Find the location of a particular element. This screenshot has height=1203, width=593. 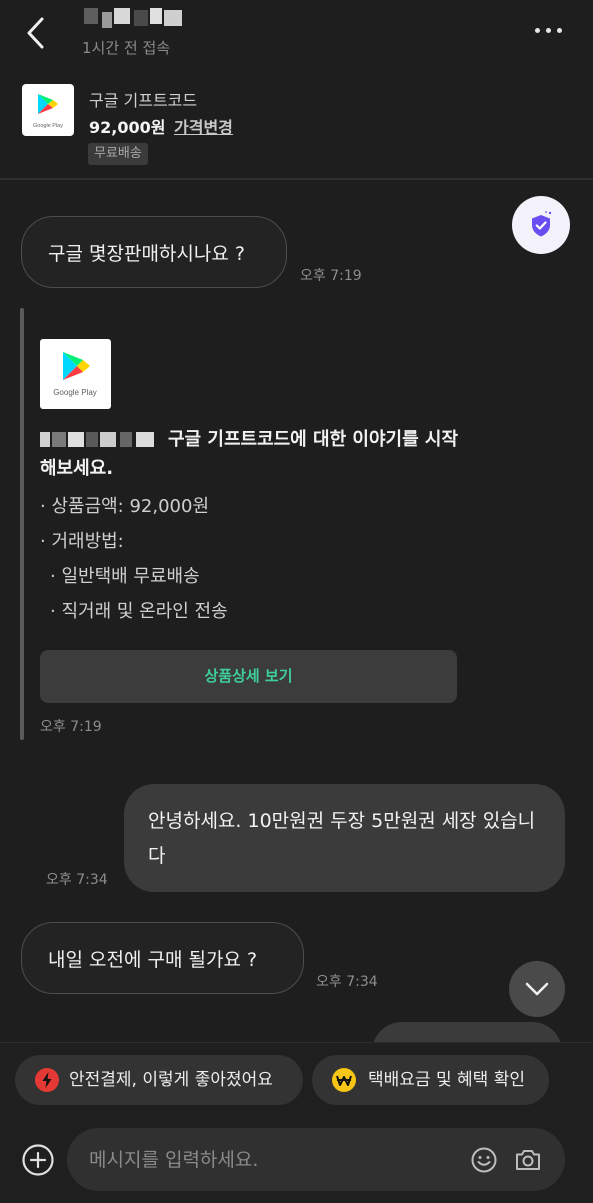

message-bubble-received: 구글 몇장판매하시나요 ? is located at coordinates (154, 252).